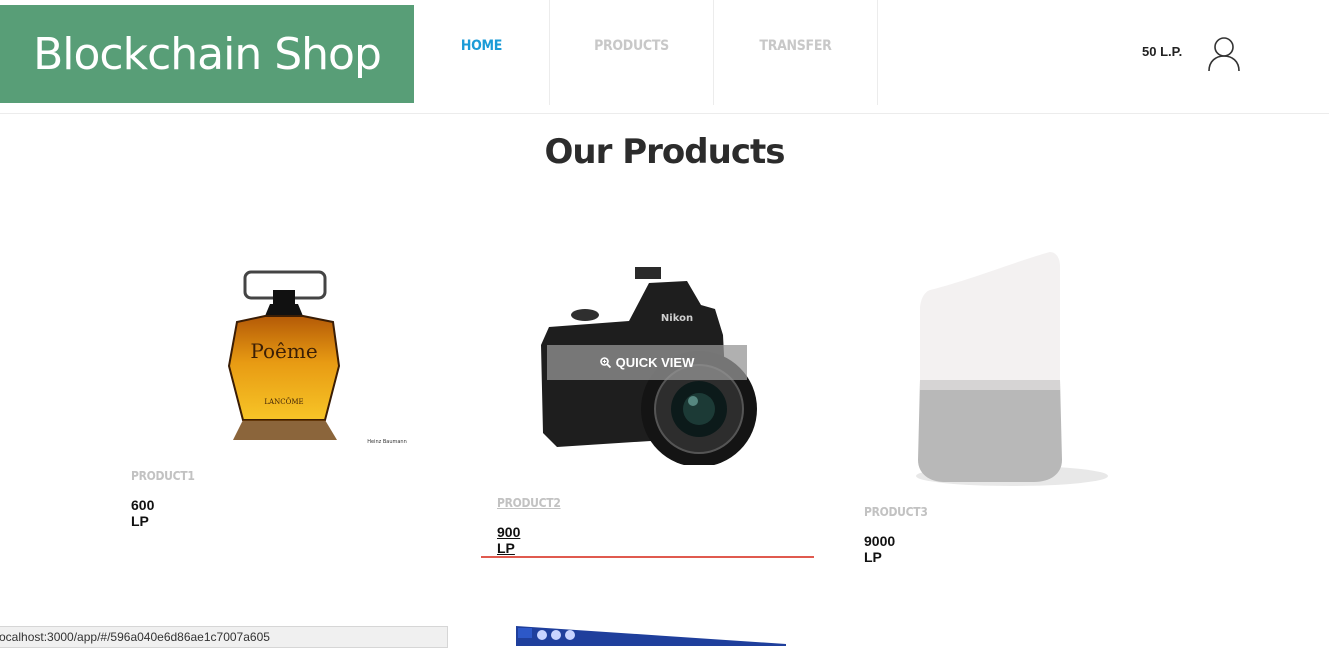 The width and height of the screenshot is (1329, 650). Describe the element at coordinates (605, 362) in the screenshot. I see `zoom-icon` at that location.